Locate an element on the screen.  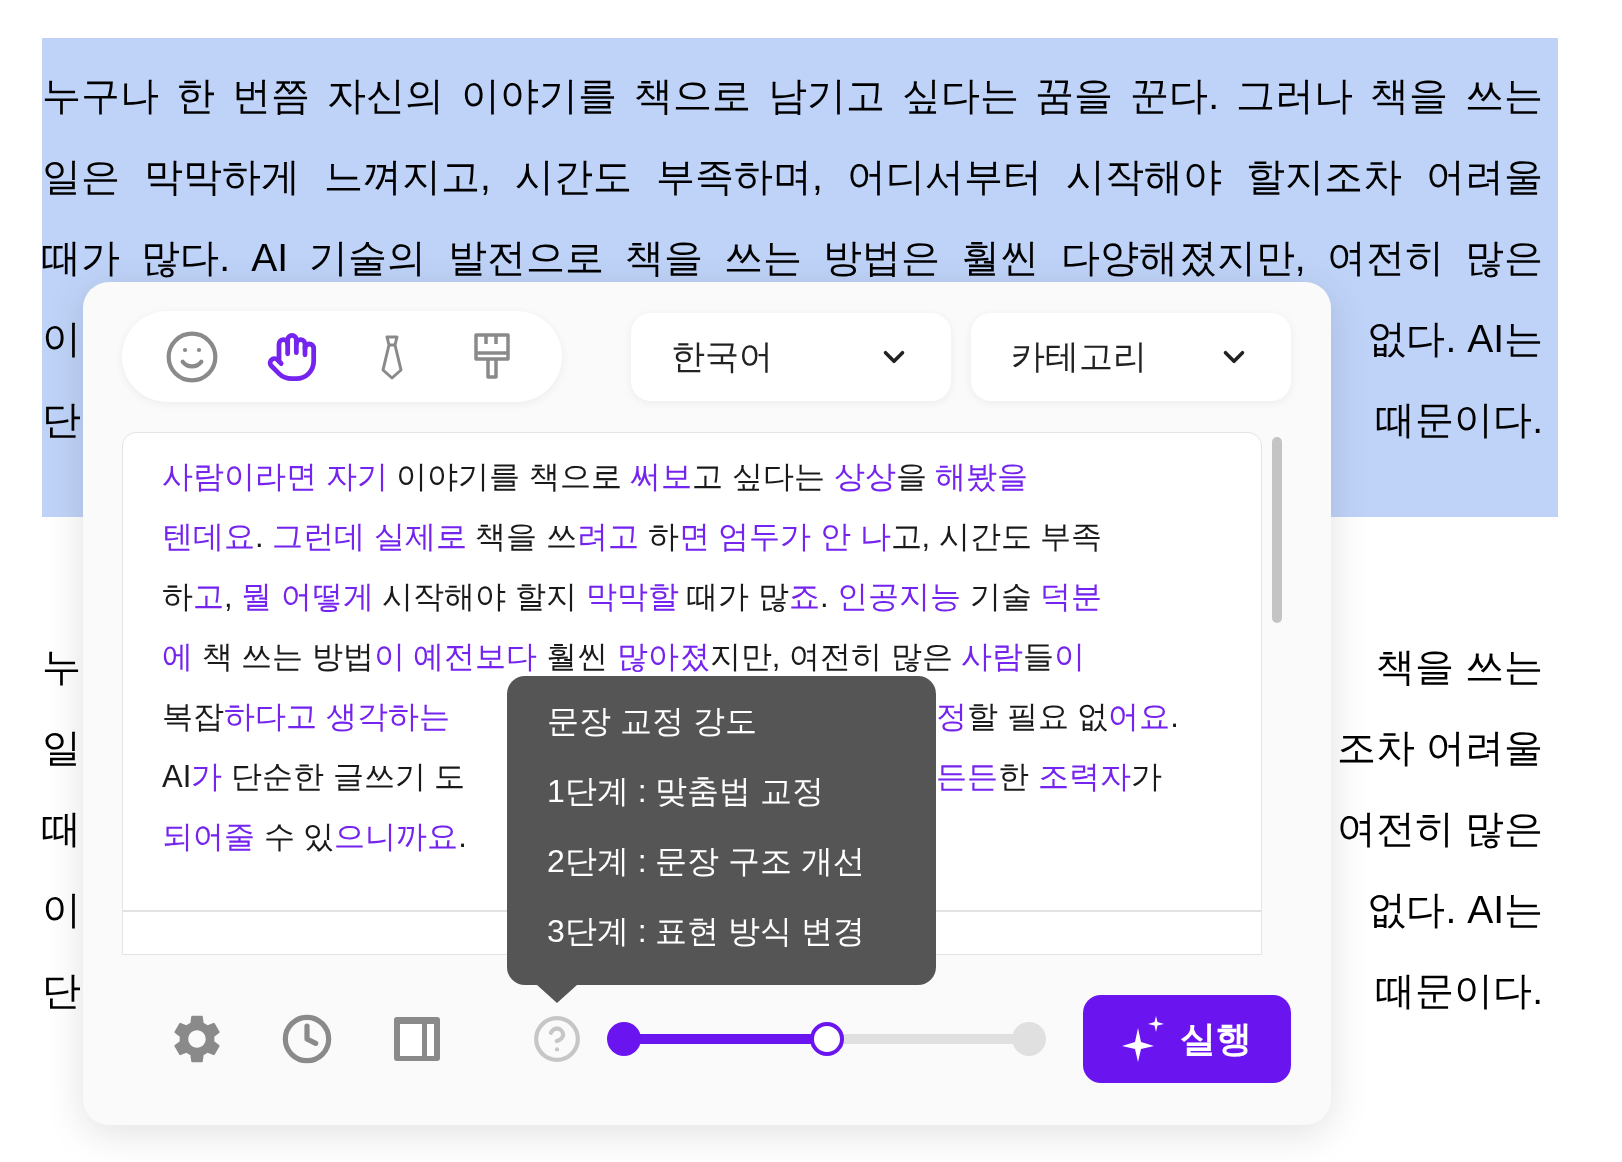
suggestion-text-line: 되어줄 수 있으니까요. is located at coordinates (314, 836).